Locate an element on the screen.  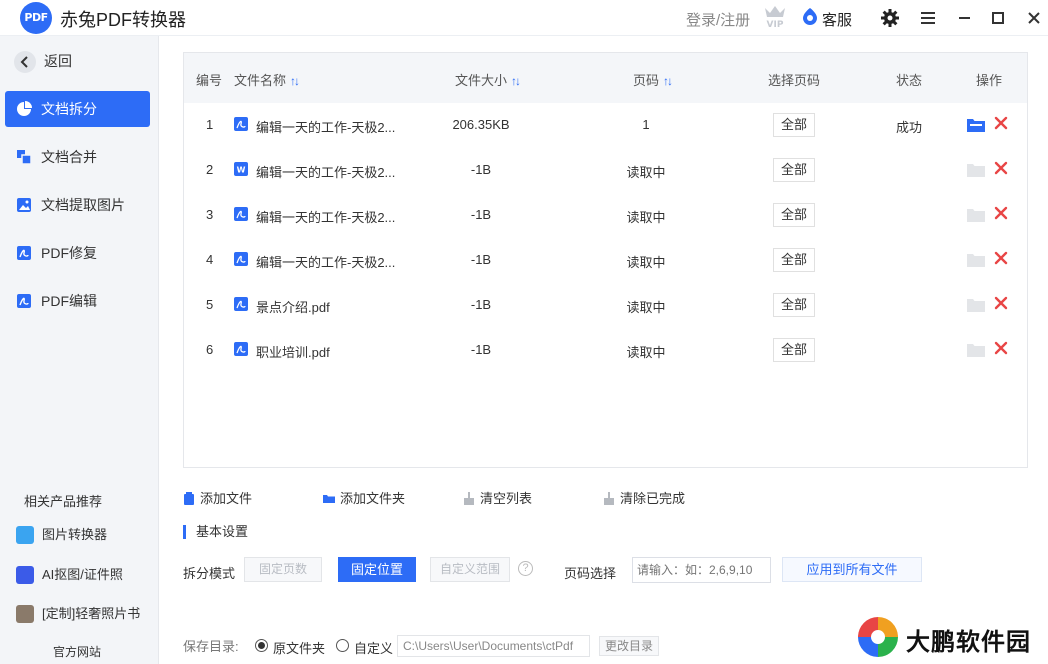
radio-custom-folder is located at coordinates (342, 645).